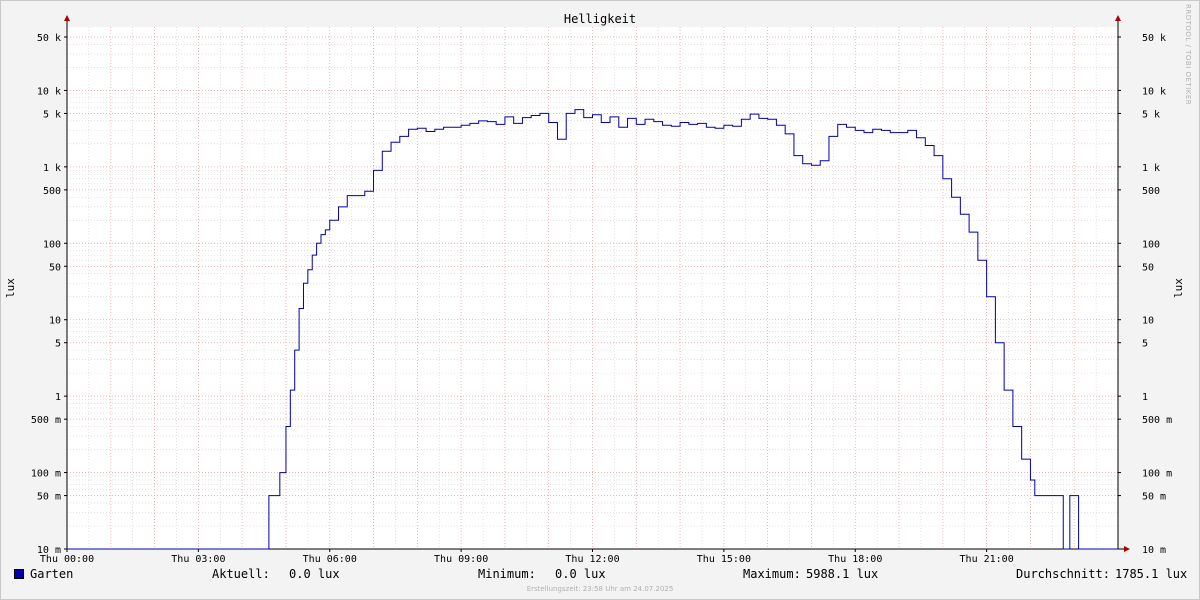 The height and width of the screenshot is (600, 1200). What do you see at coordinates (1154, 91) in the screenshot?
I see `y-tick-label-right: 10 k` at bounding box center [1154, 91].